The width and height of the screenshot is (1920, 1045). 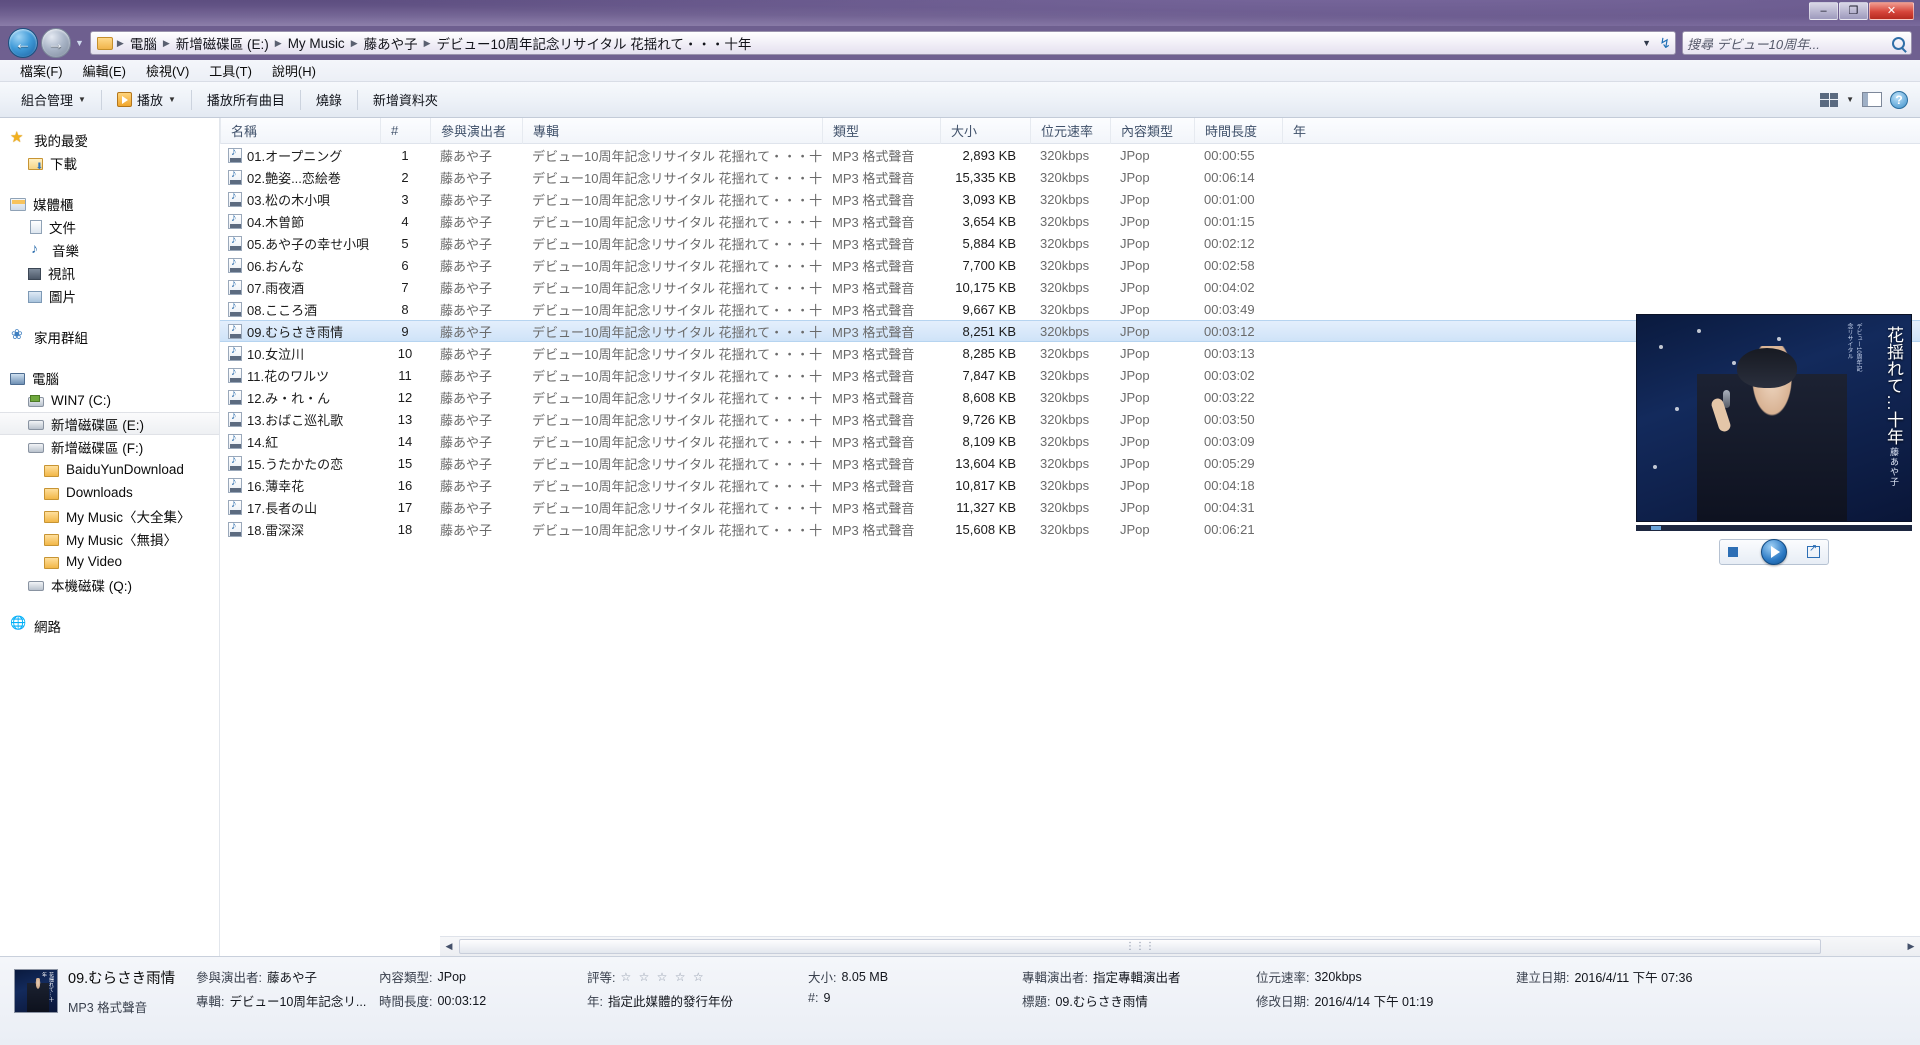 I want to click on breadcrumb-item-artist: 藤あや子, so click(x=391, y=43).